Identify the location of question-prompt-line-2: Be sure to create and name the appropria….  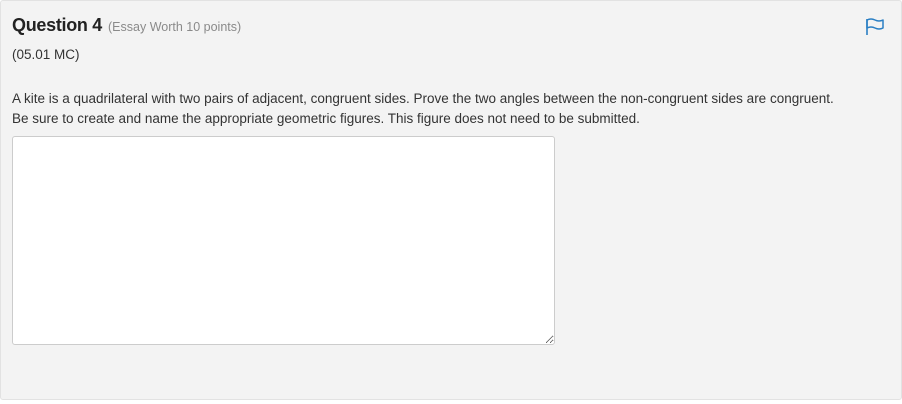
(326, 118).